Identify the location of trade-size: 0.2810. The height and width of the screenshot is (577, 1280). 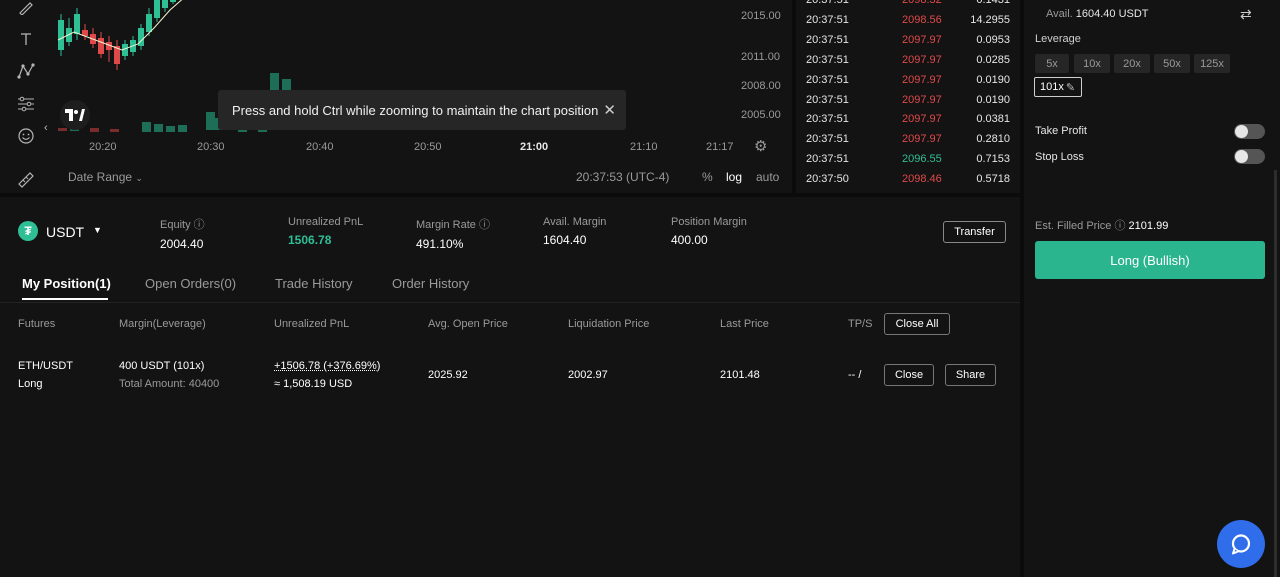
(993, 139).